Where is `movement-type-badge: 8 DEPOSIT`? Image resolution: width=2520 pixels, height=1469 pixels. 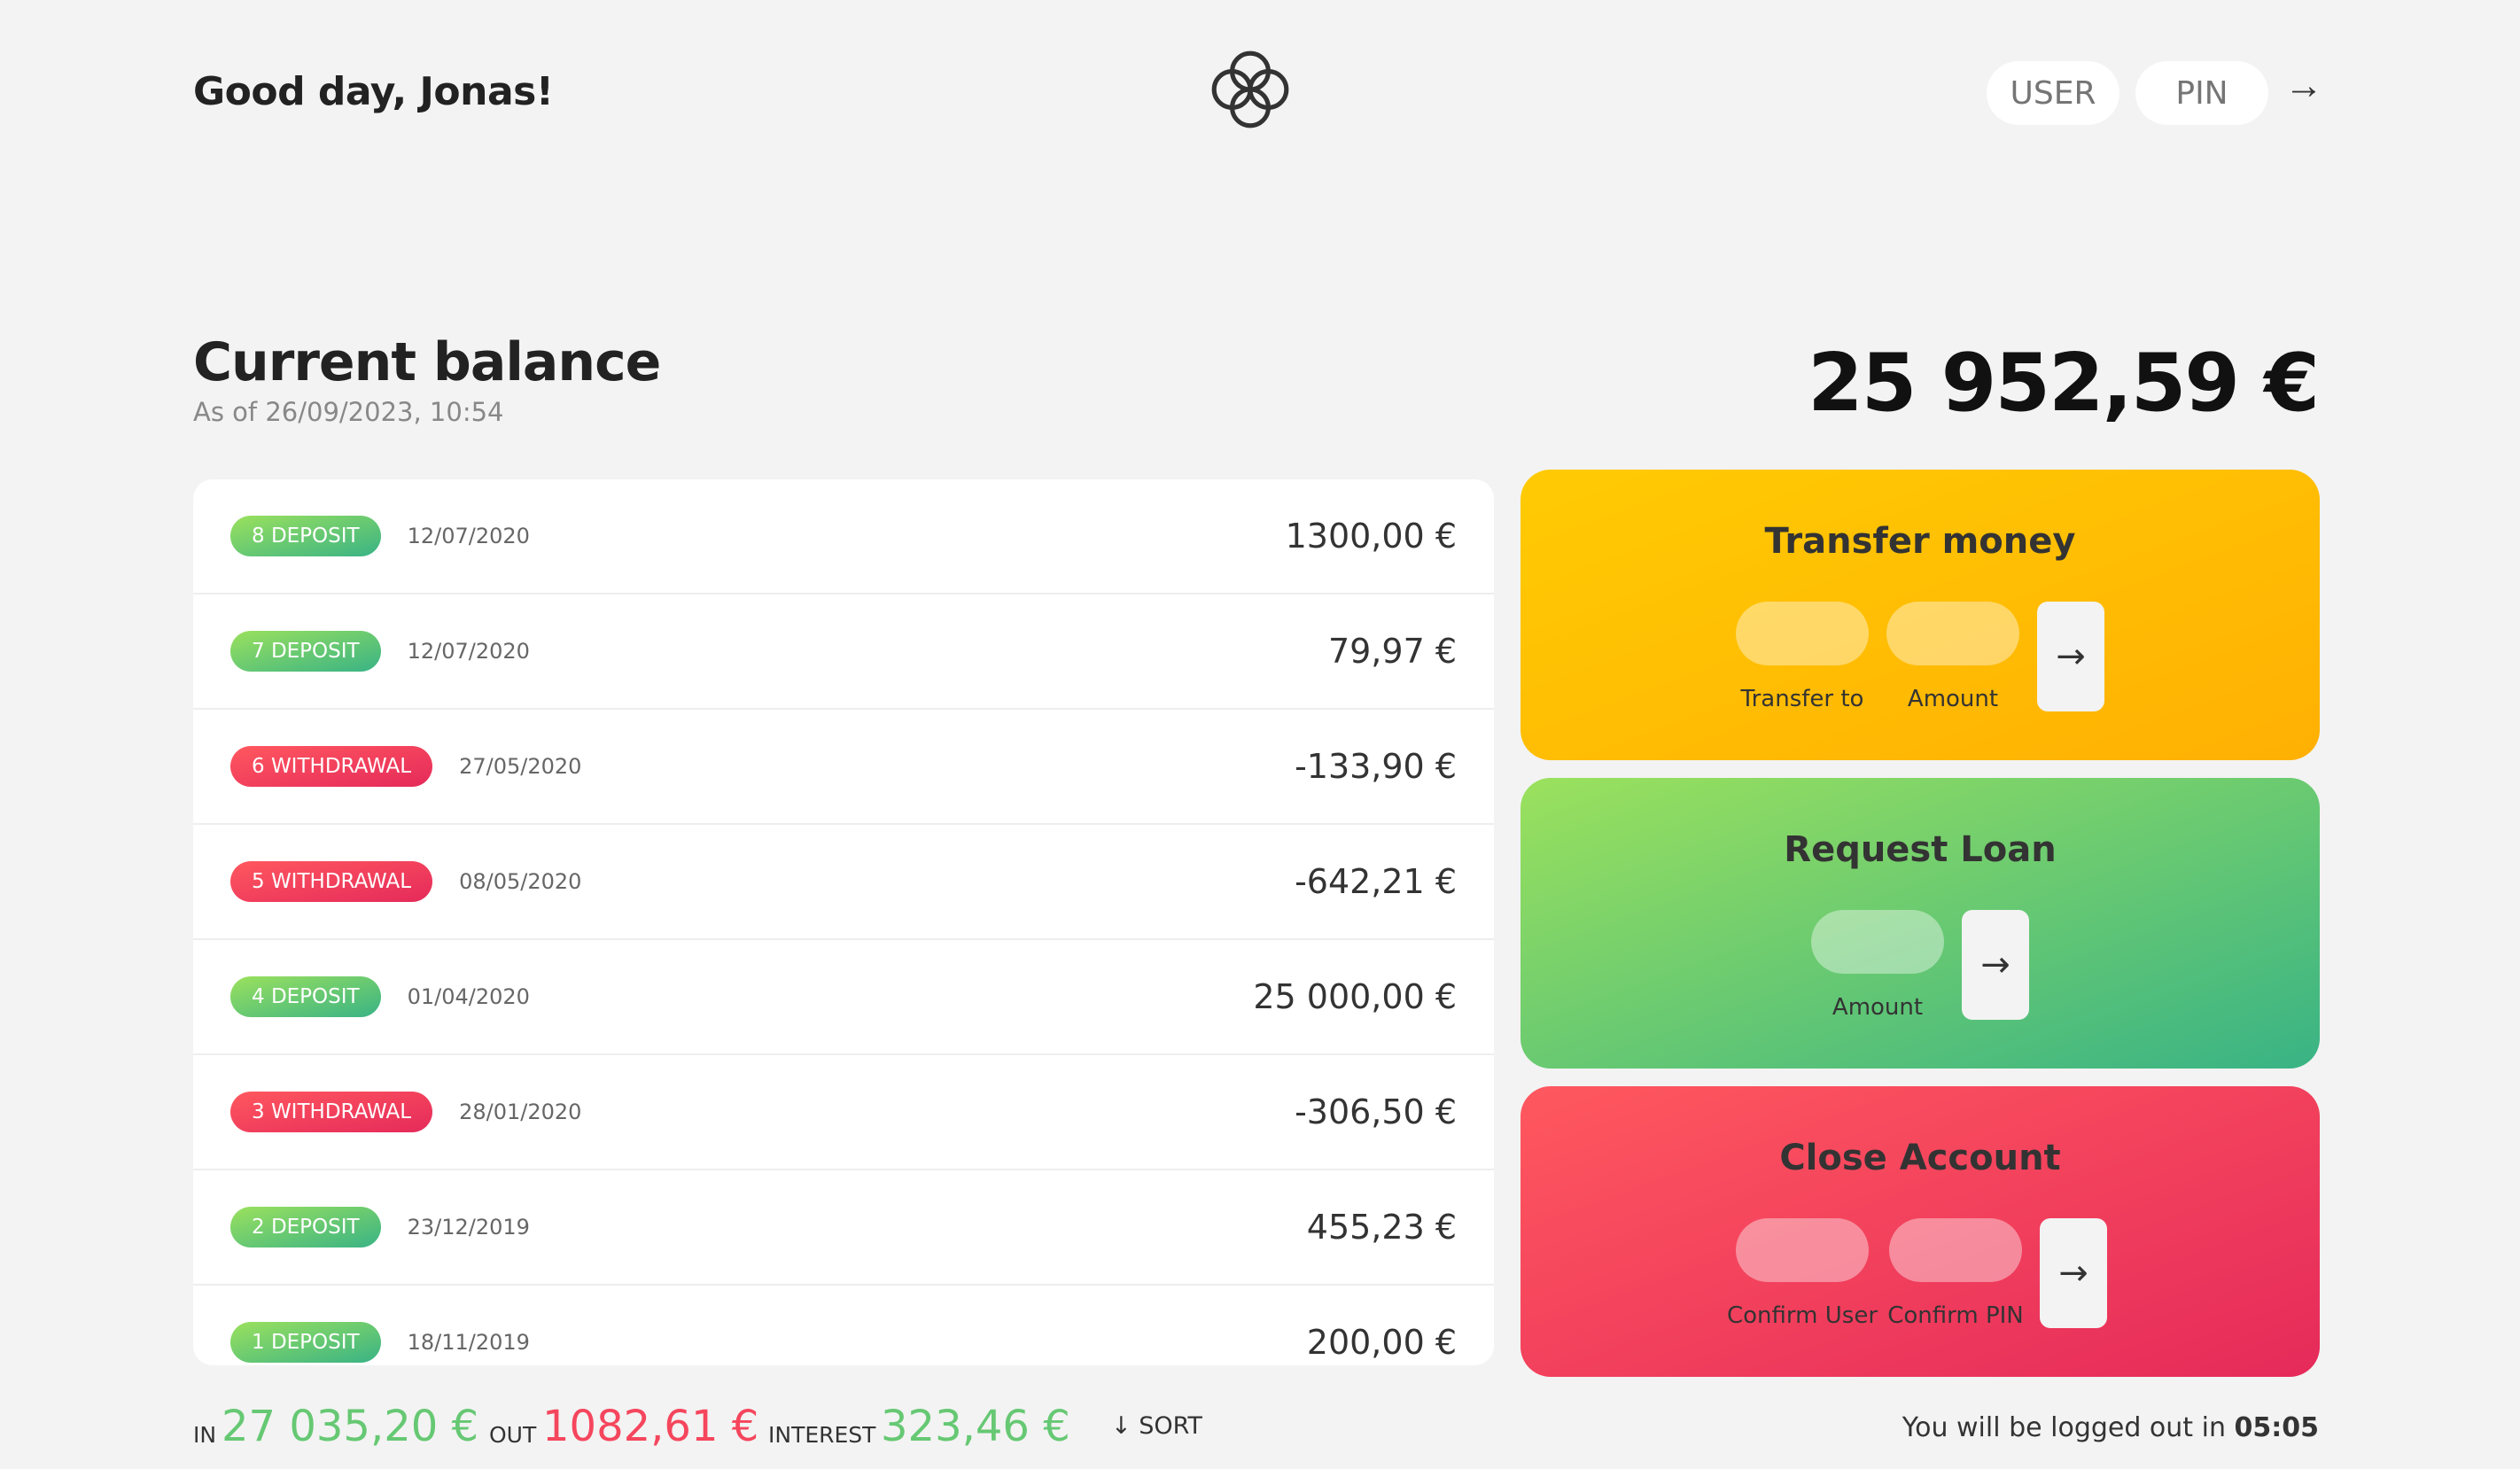
movement-type-badge: 8 DEPOSIT is located at coordinates (305, 536).